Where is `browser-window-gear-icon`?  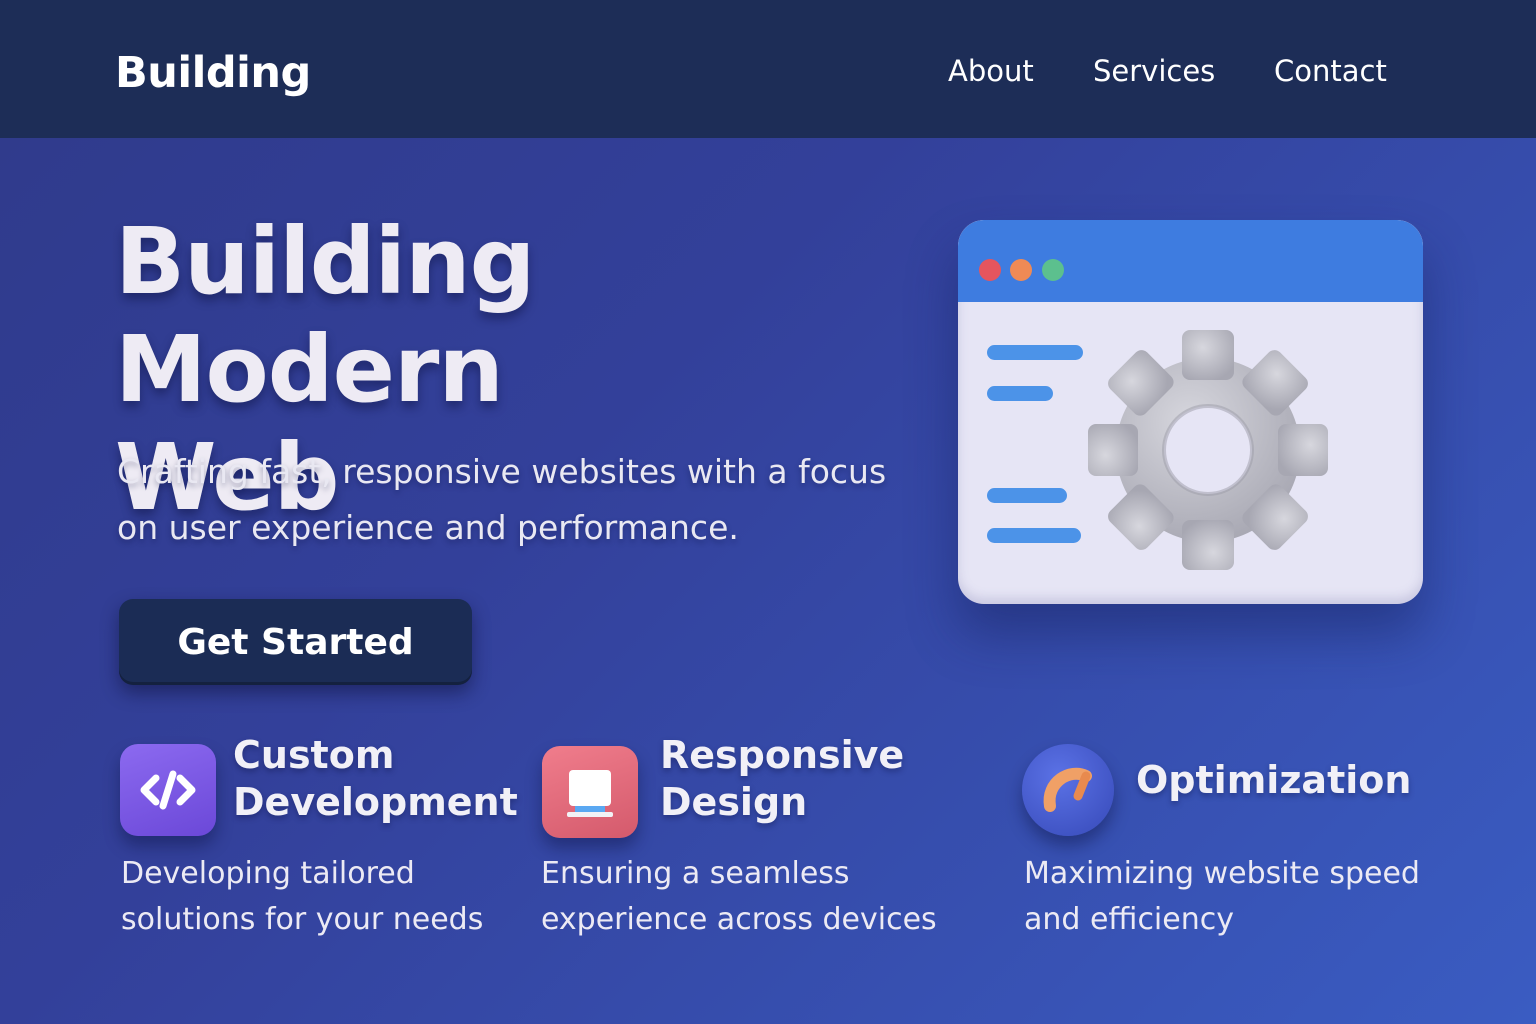 browser-window-gear-icon is located at coordinates (1190, 415).